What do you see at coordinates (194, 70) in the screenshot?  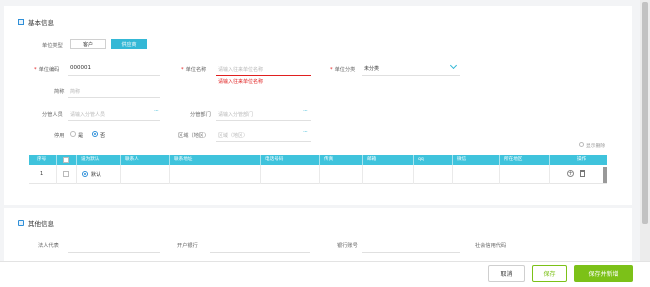 I see `unit-name-label: * 单位名称` at bounding box center [194, 70].